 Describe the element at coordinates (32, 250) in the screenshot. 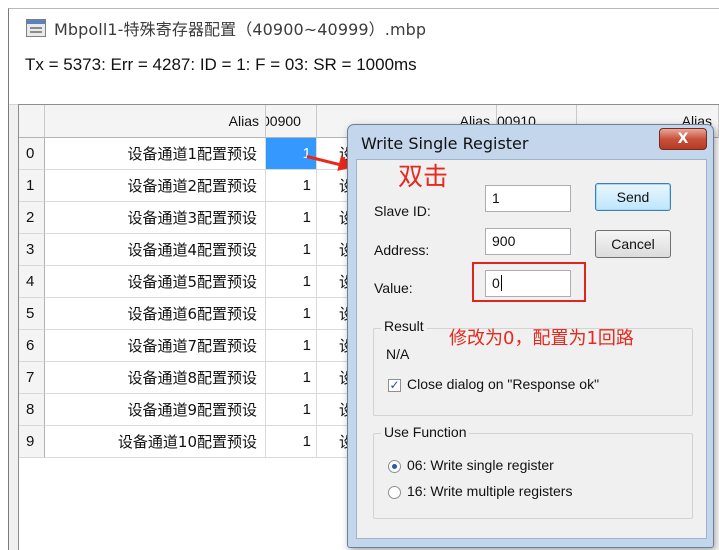

I see `row-index: 3` at that location.